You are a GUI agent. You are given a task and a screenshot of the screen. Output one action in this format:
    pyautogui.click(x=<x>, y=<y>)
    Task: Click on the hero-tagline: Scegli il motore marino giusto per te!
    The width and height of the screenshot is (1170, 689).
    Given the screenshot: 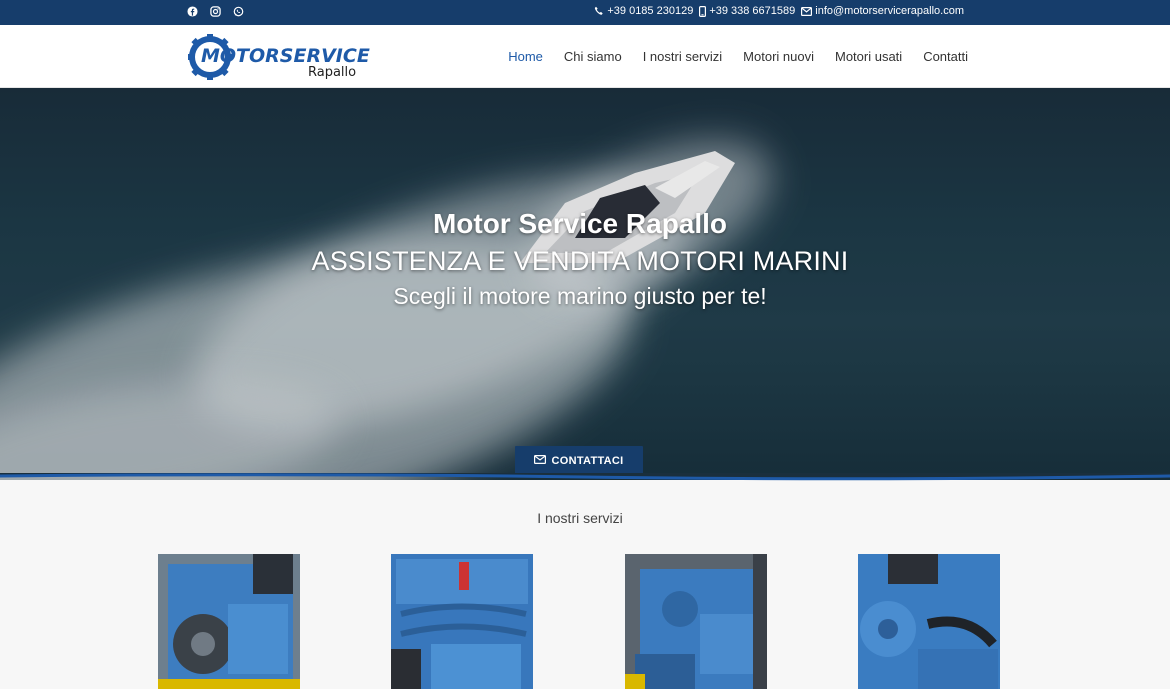 What is the action you would take?
    pyautogui.click(x=580, y=296)
    